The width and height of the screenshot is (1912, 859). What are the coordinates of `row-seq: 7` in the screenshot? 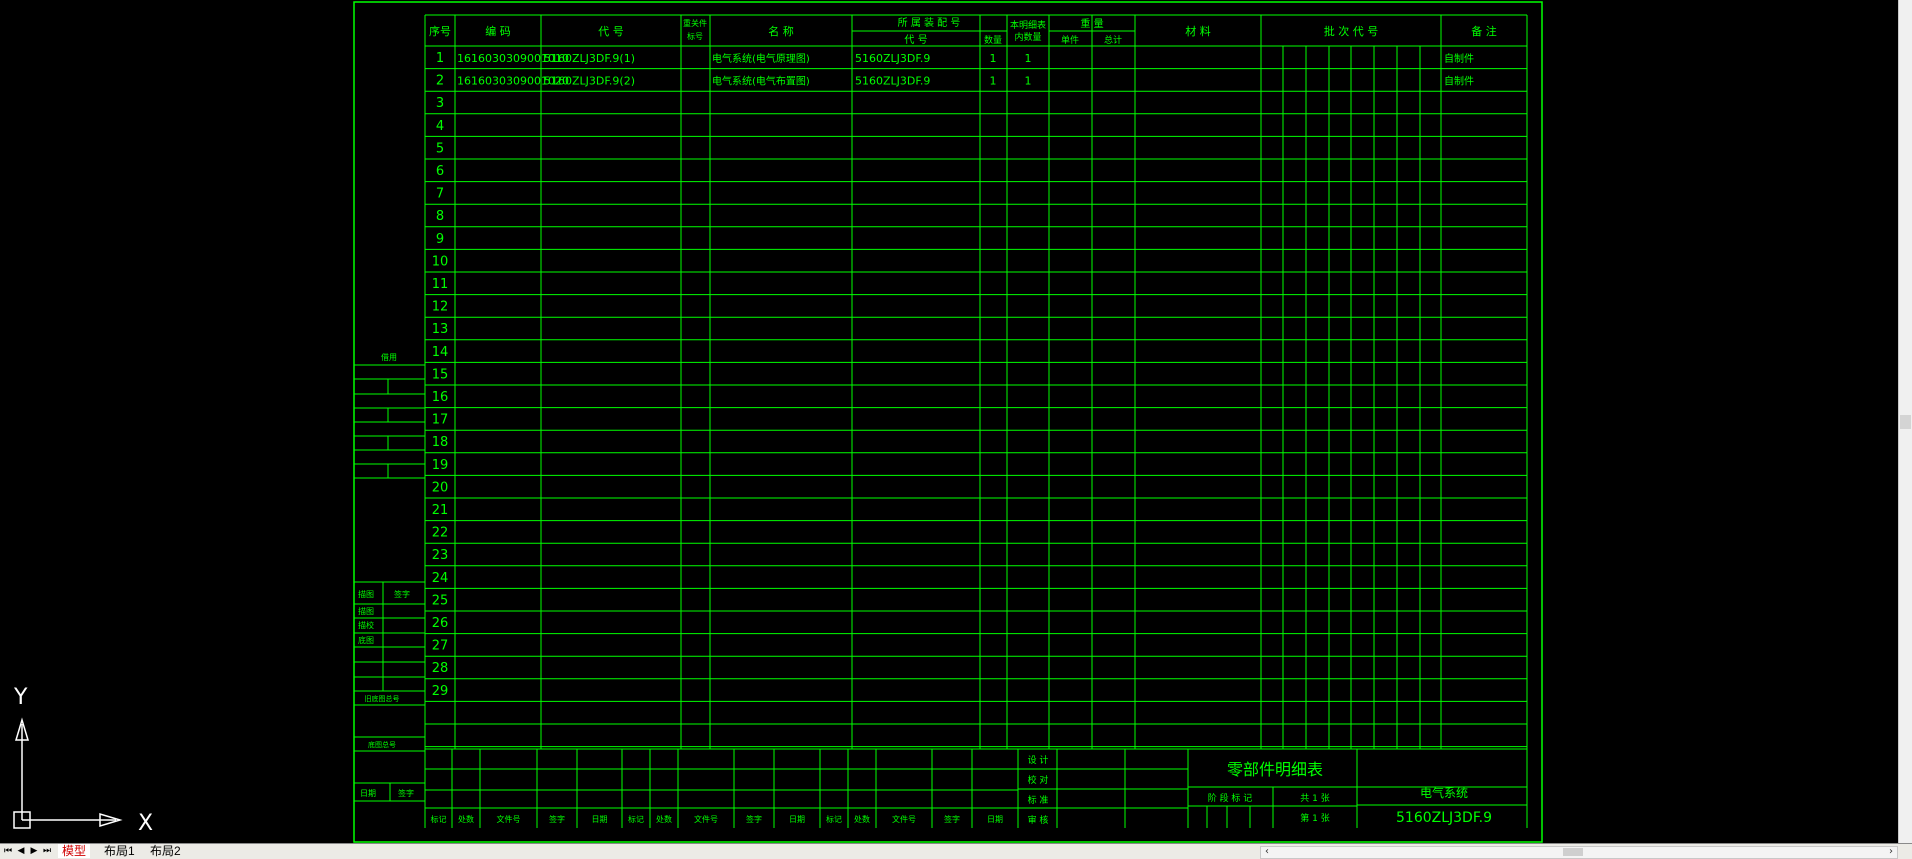 It's located at (440, 194).